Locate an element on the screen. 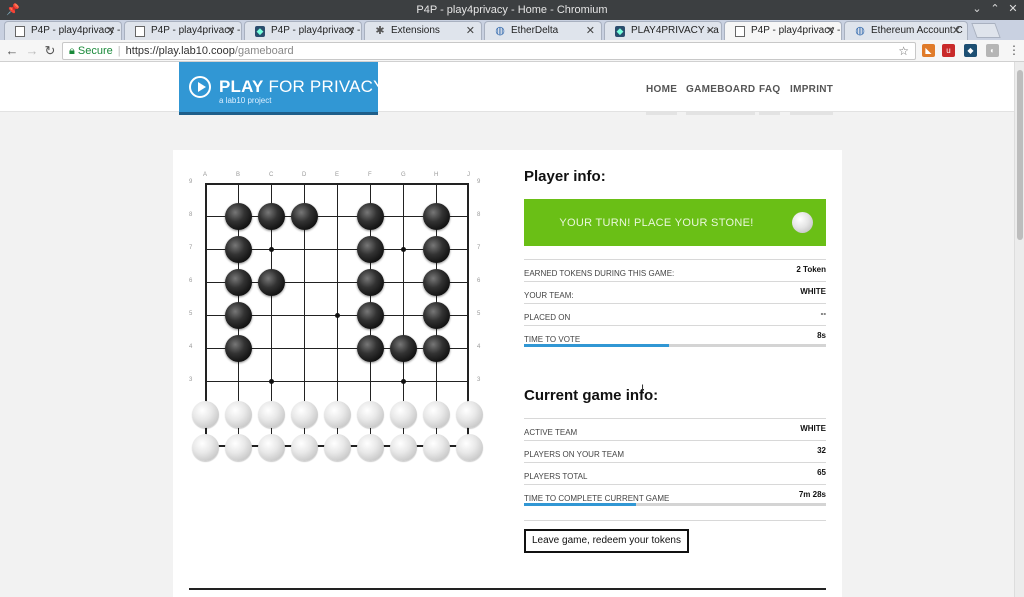  metamask-icon: ◣ is located at coordinates (928, 50).